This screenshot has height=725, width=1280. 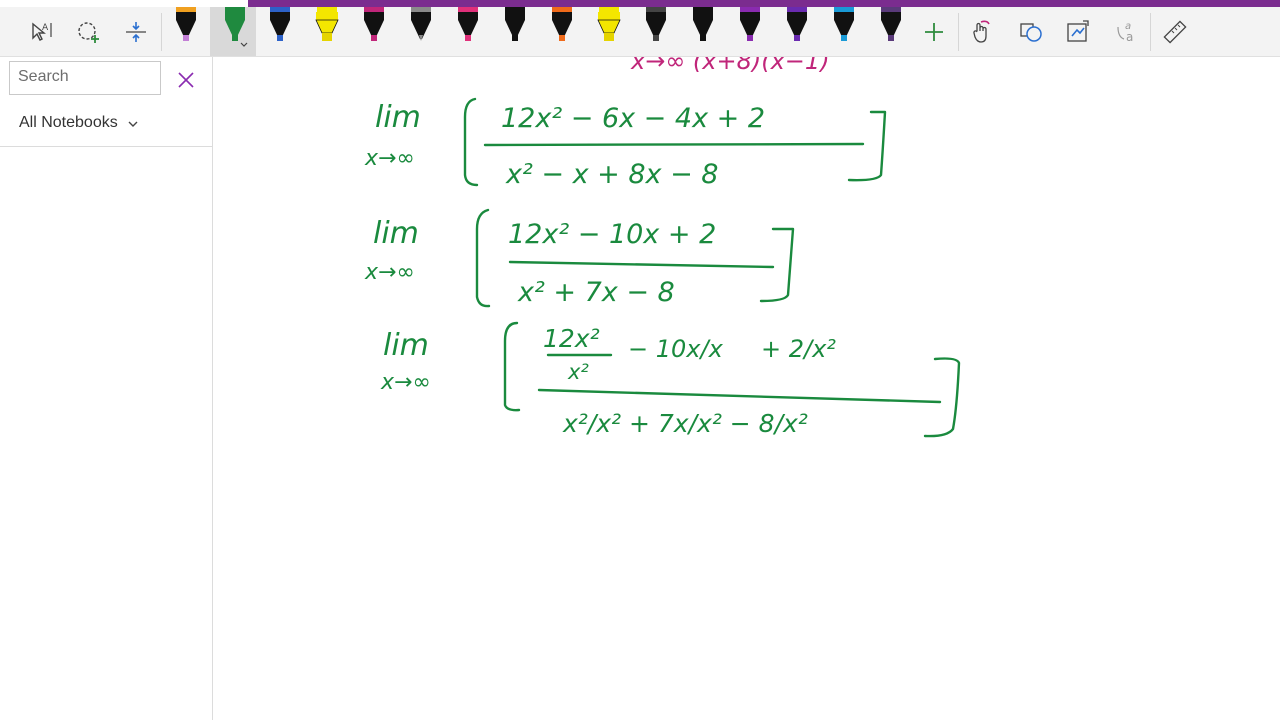 What do you see at coordinates (1031, 31) in the screenshot?
I see `shapes-icon` at bounding box center [1031, 31].